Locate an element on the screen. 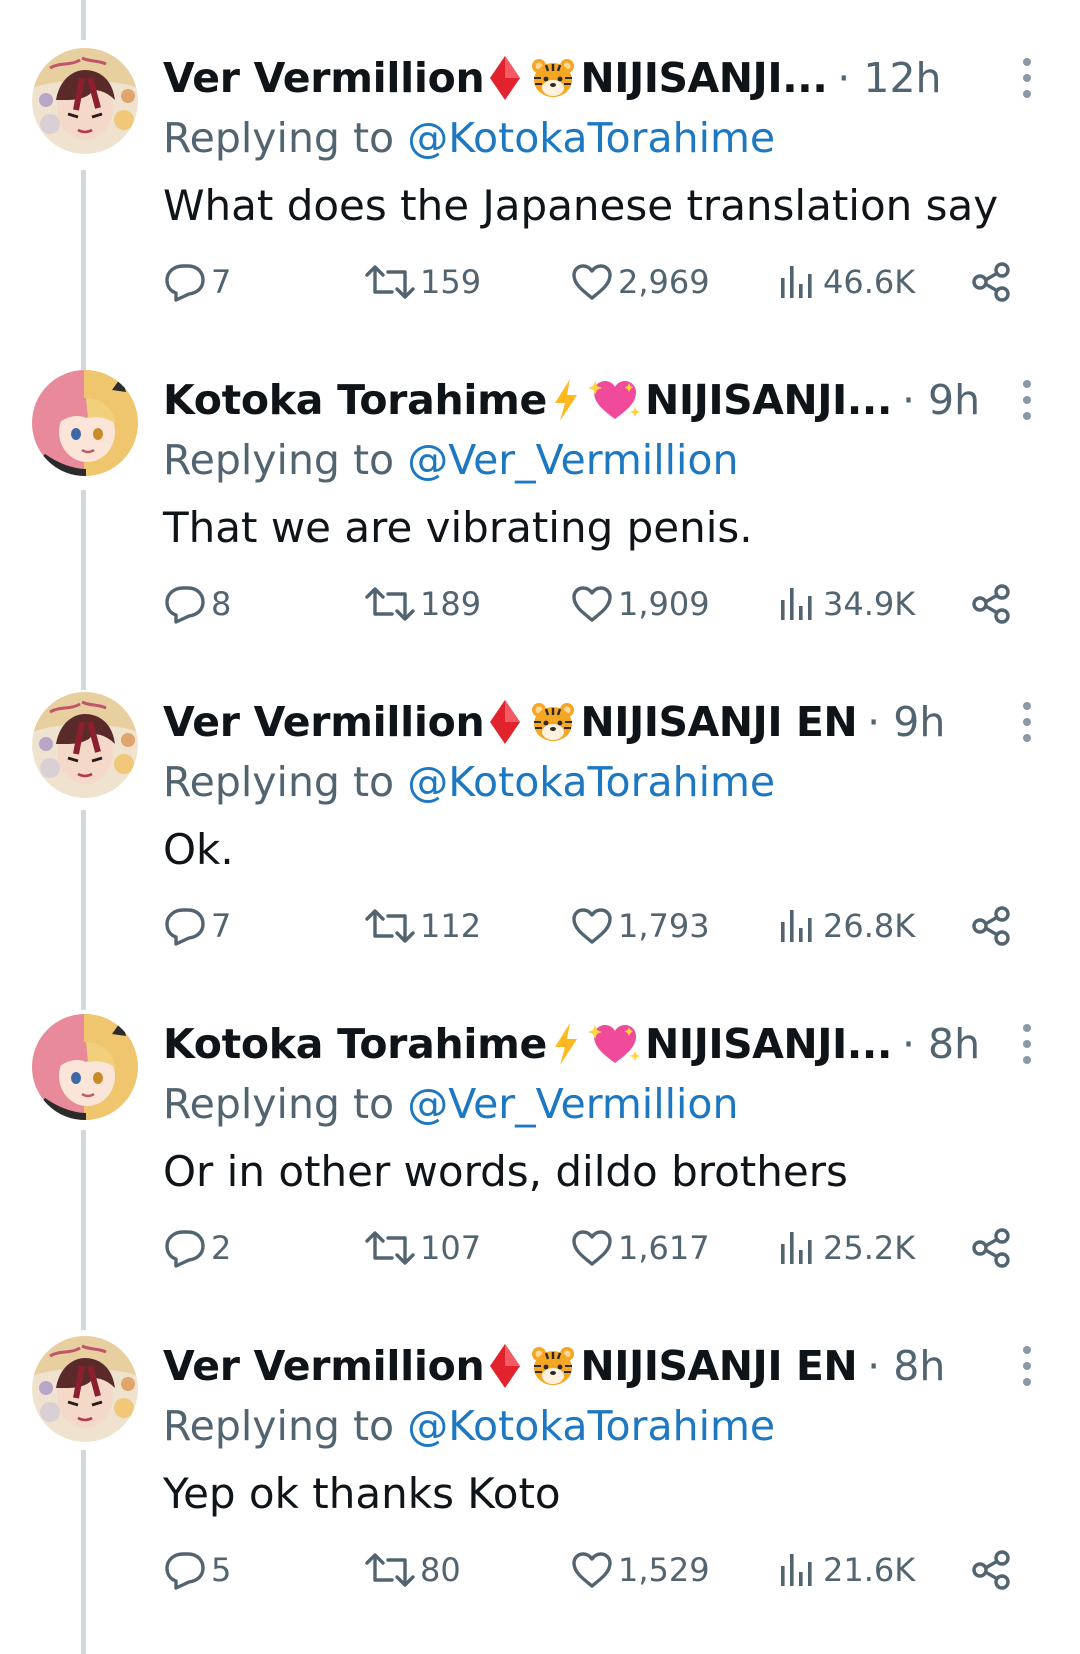  action-bar: 2 107 1,617 25.2K is located at coordinates (540, 1248).